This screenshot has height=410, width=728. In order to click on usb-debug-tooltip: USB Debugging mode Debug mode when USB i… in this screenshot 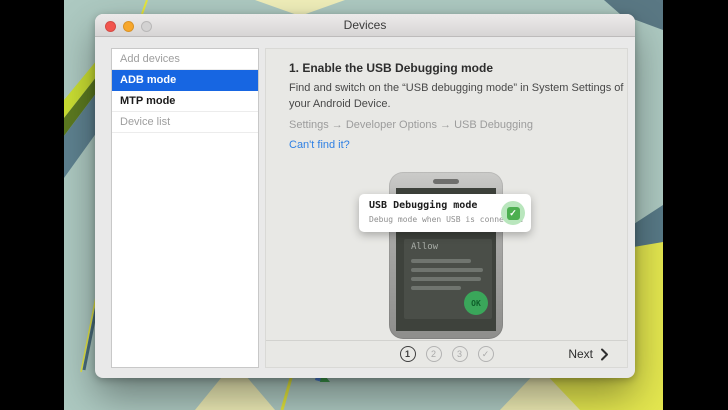, I will do `click(445, 213)`.